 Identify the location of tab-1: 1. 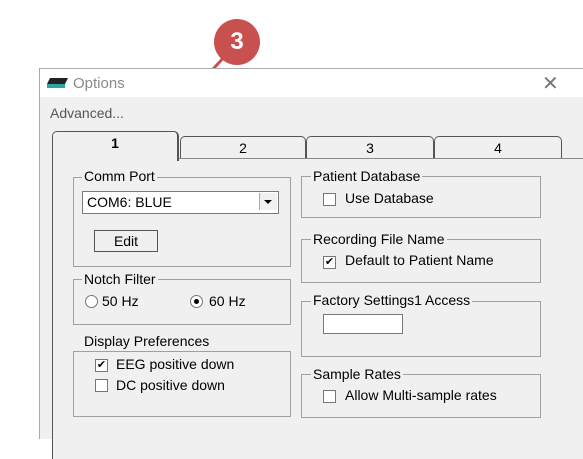
(115, 146).